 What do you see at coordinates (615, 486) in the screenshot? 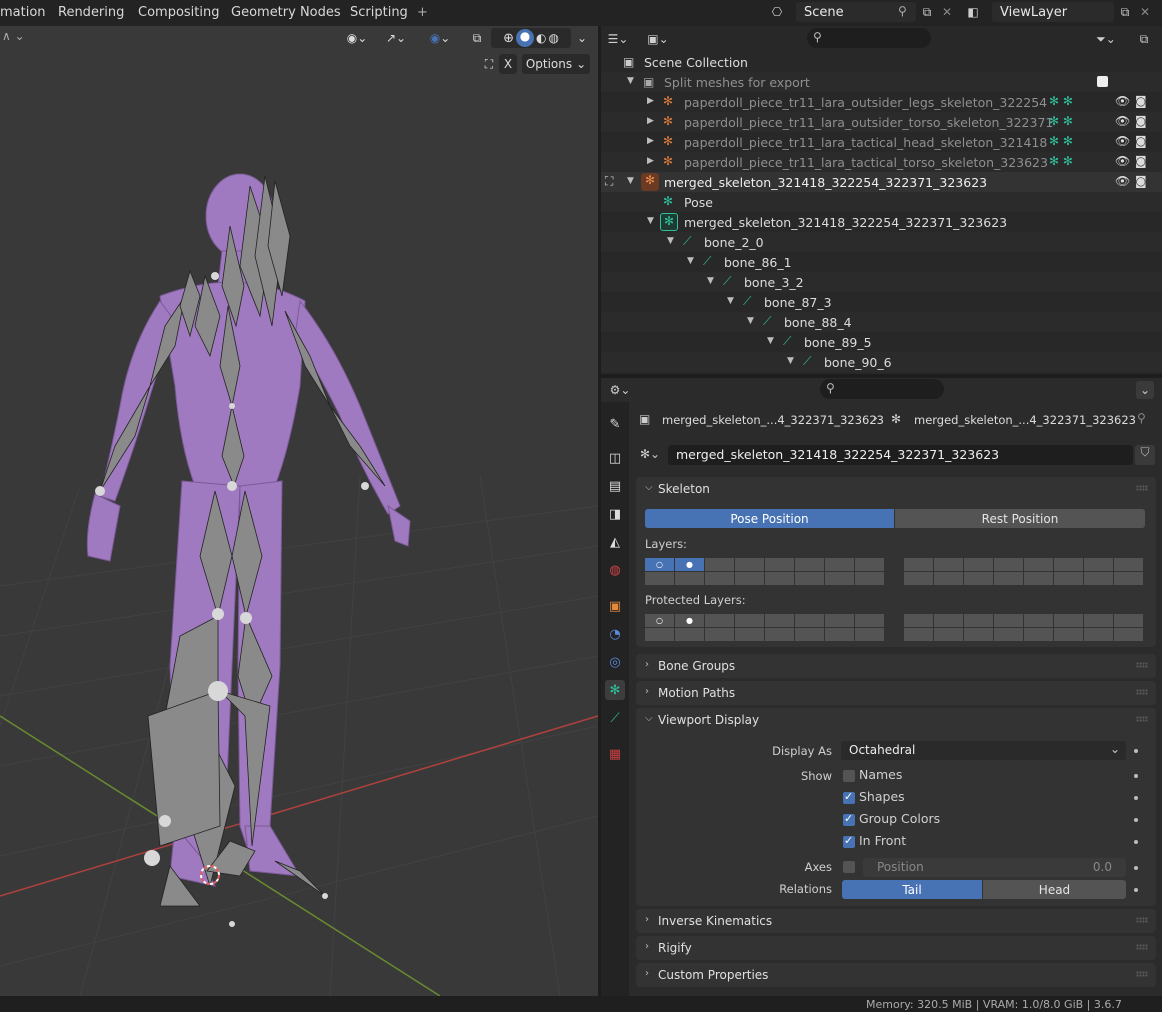
I see `output-tab-icon: ▤` at bounding box center [615, 486].